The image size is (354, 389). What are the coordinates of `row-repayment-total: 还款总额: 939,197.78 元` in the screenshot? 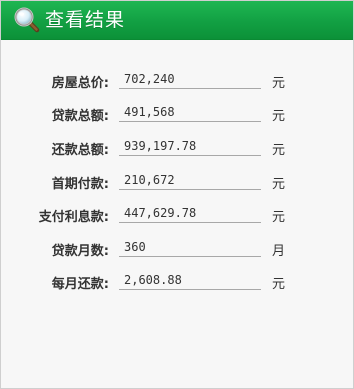 It's located at (177, 148).